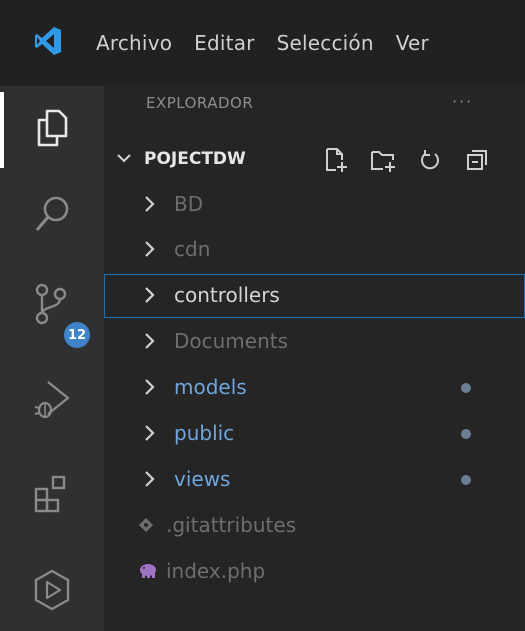  Describe the element at coordinates (314, 342) in the screenshot. I see `folder-row-documents: Documents` at that location.